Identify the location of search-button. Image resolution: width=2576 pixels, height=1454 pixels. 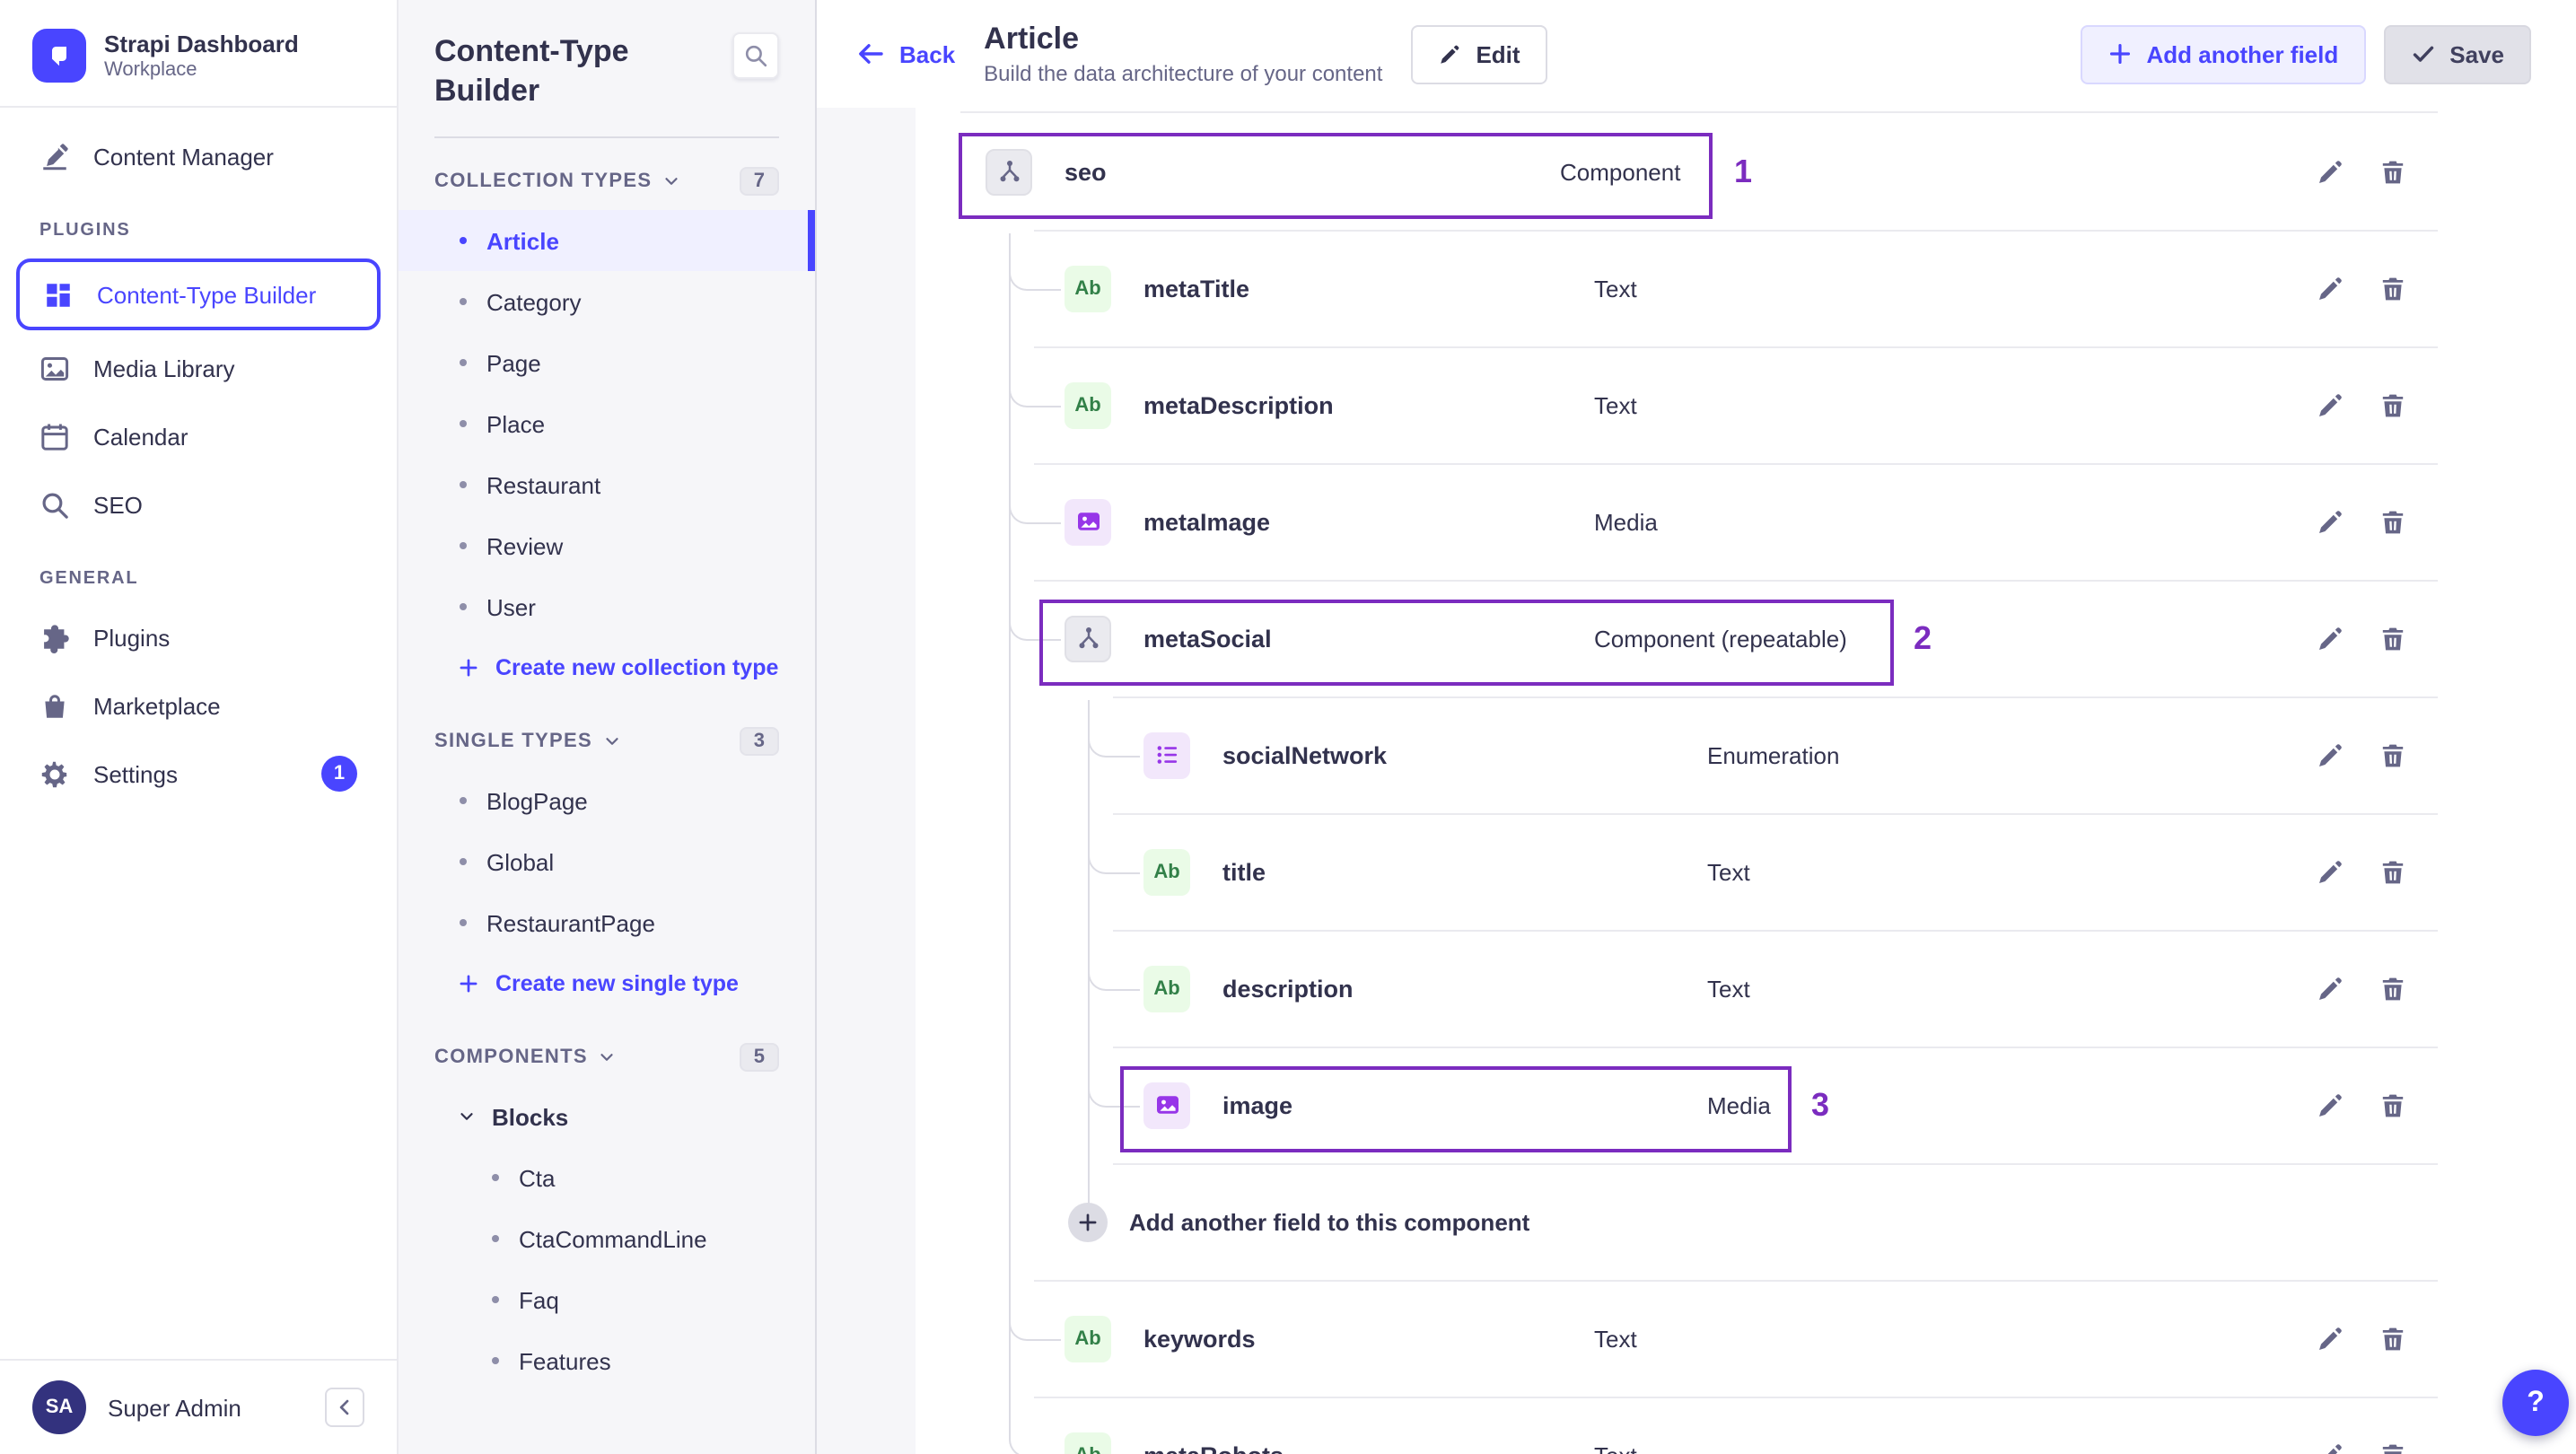
(755, 55).